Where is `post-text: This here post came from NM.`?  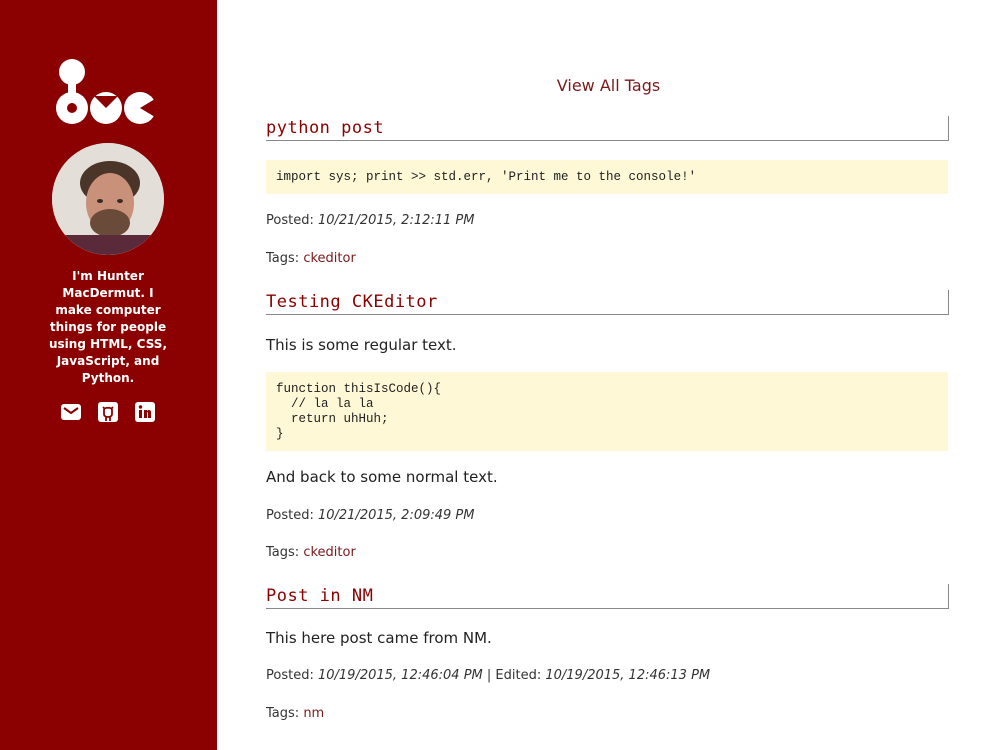 post-text: This here post came from NM. is located at coordinates (379, 638).